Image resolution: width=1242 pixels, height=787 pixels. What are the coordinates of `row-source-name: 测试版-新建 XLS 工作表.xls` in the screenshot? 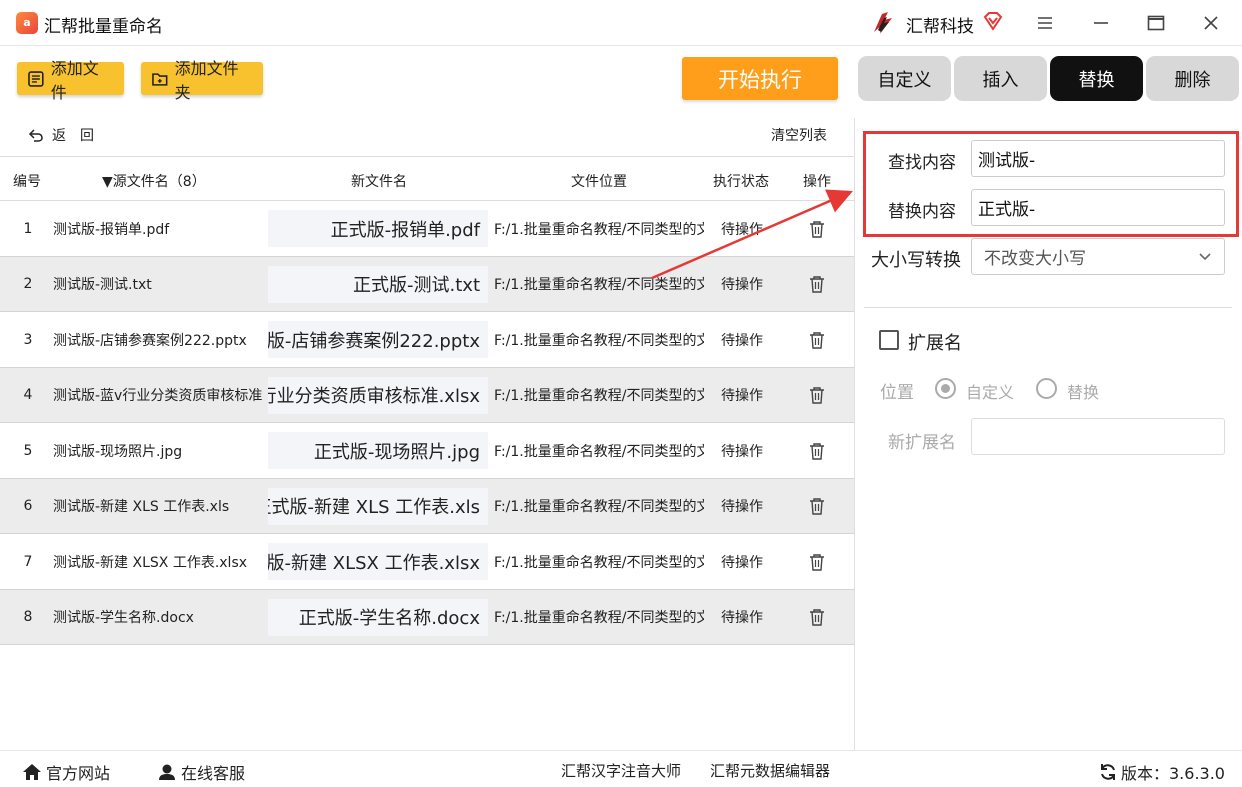 It's located at (141, 507).